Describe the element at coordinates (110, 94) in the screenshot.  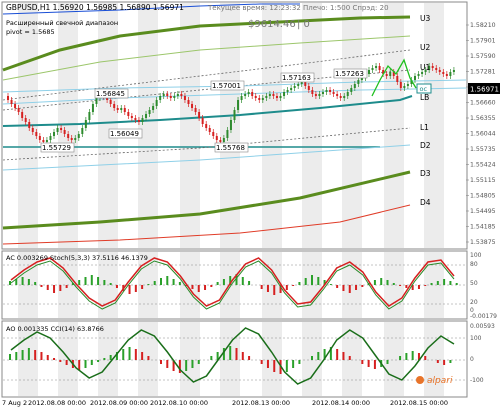
I see `price-annotation: 1.56845` at that location.